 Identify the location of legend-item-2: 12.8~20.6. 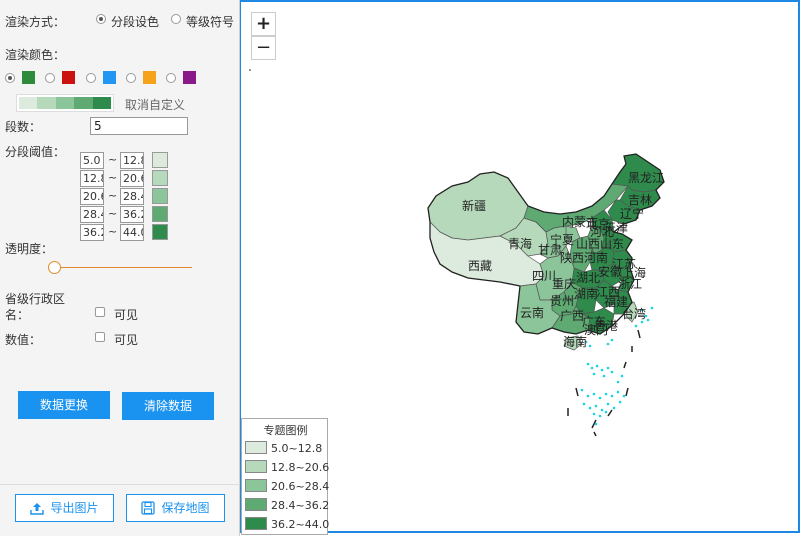
(287, 468).